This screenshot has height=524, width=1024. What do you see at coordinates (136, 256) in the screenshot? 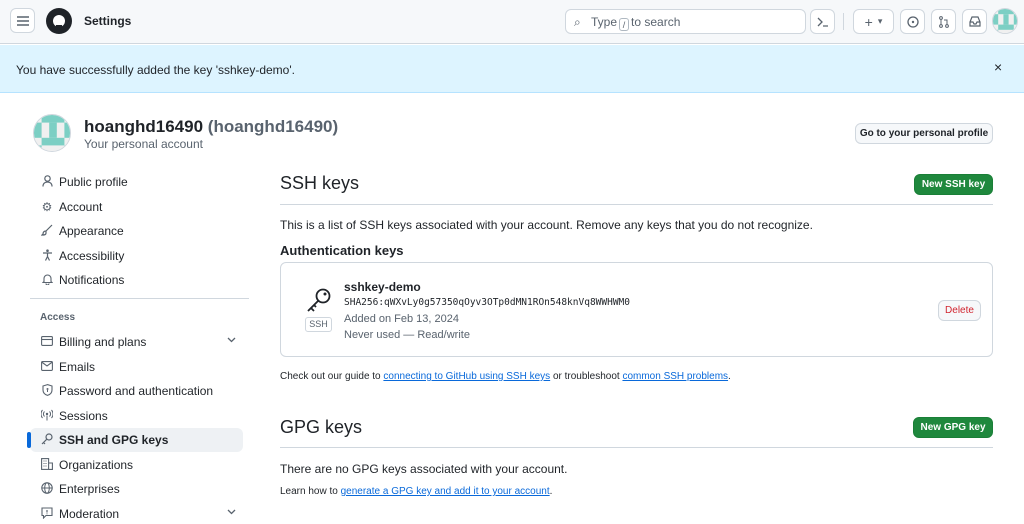
I see `sidebar-item-accessibility: Accessibility` at bounding box center [136, 256].